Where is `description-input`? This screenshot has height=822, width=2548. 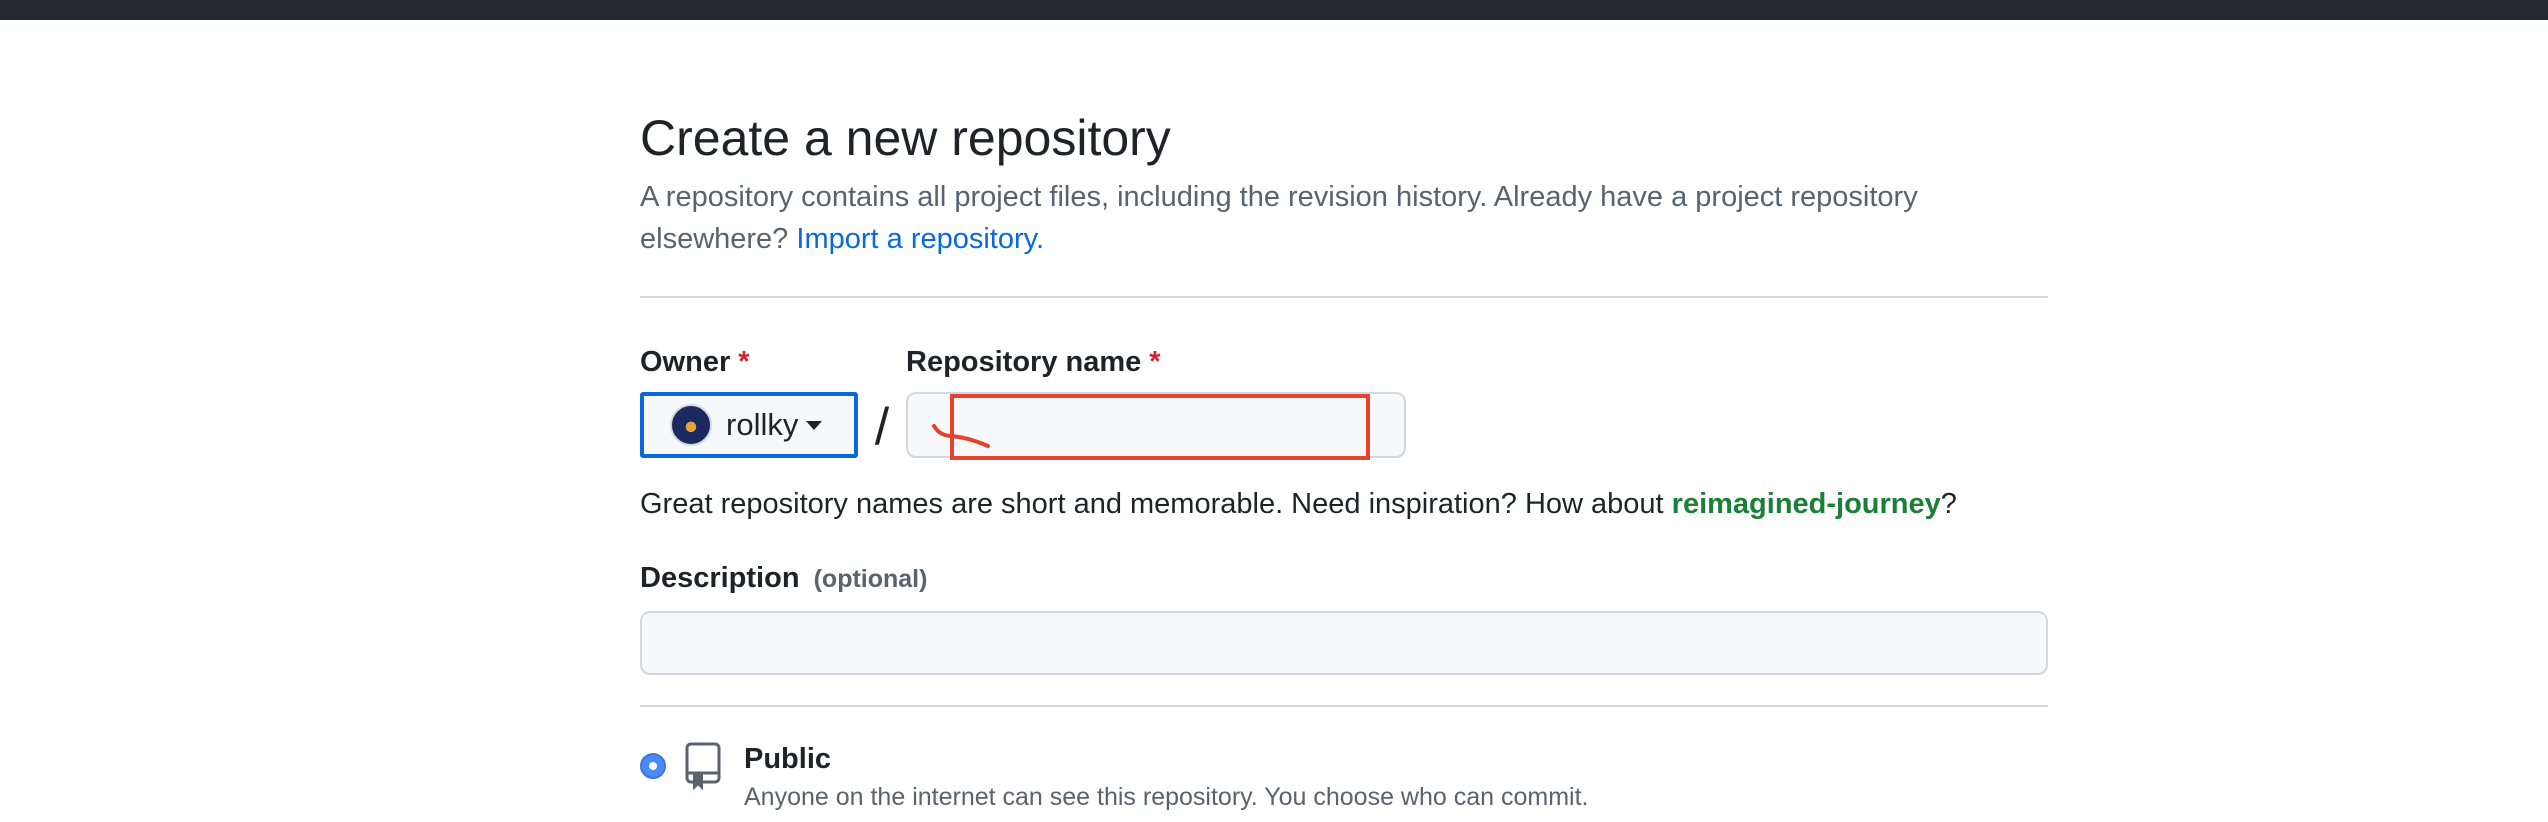 description-input is located at coordinates (1344, 643).